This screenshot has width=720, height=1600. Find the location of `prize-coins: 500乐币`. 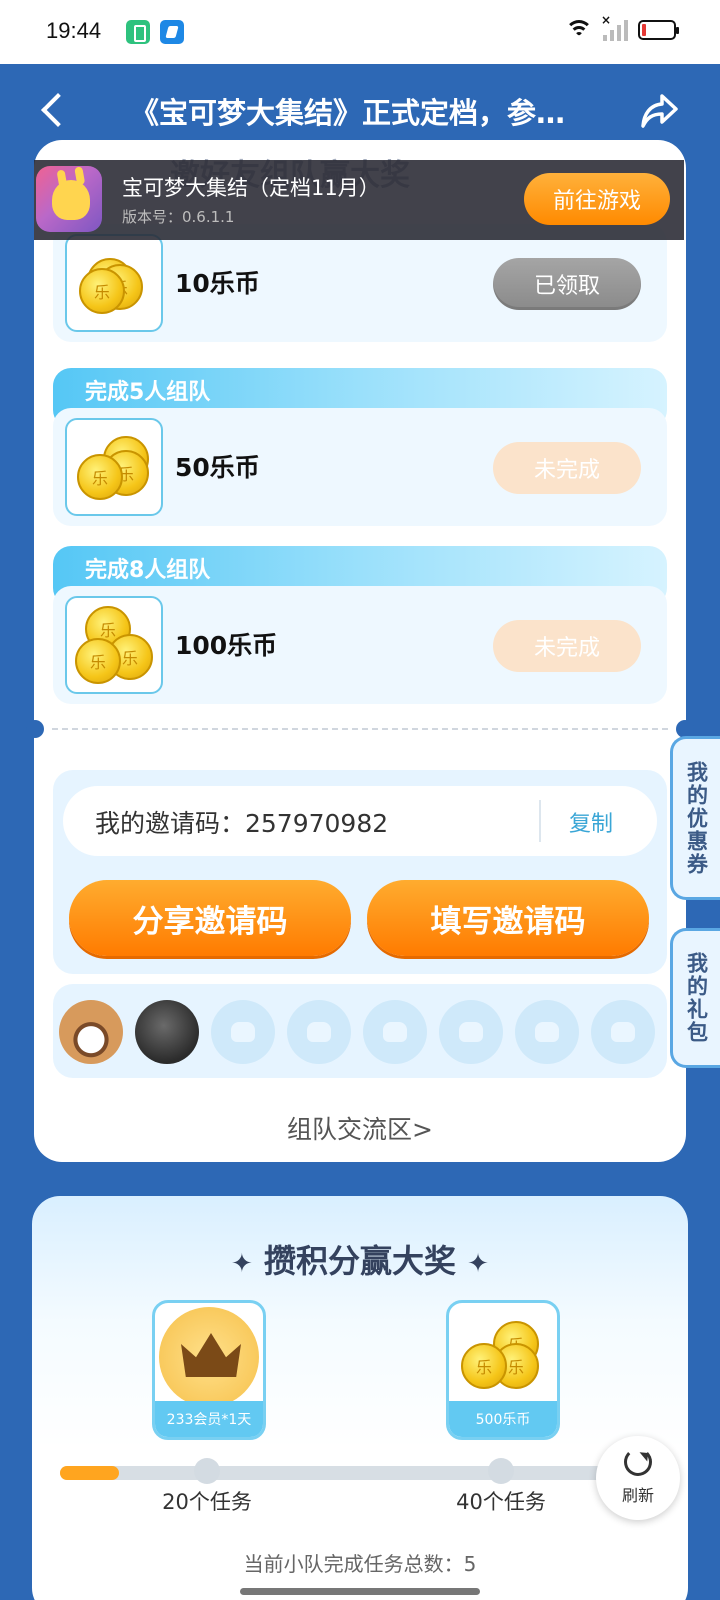

prize-coins: 500乐币 is located at coordinates (503, 1370).